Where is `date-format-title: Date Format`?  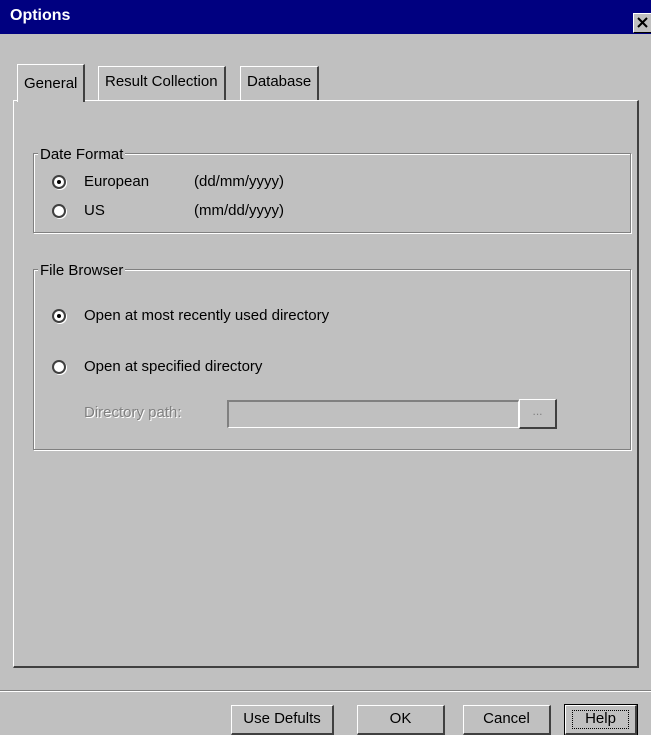 date-format-title: Date Format is located at coordinates (82, 155).